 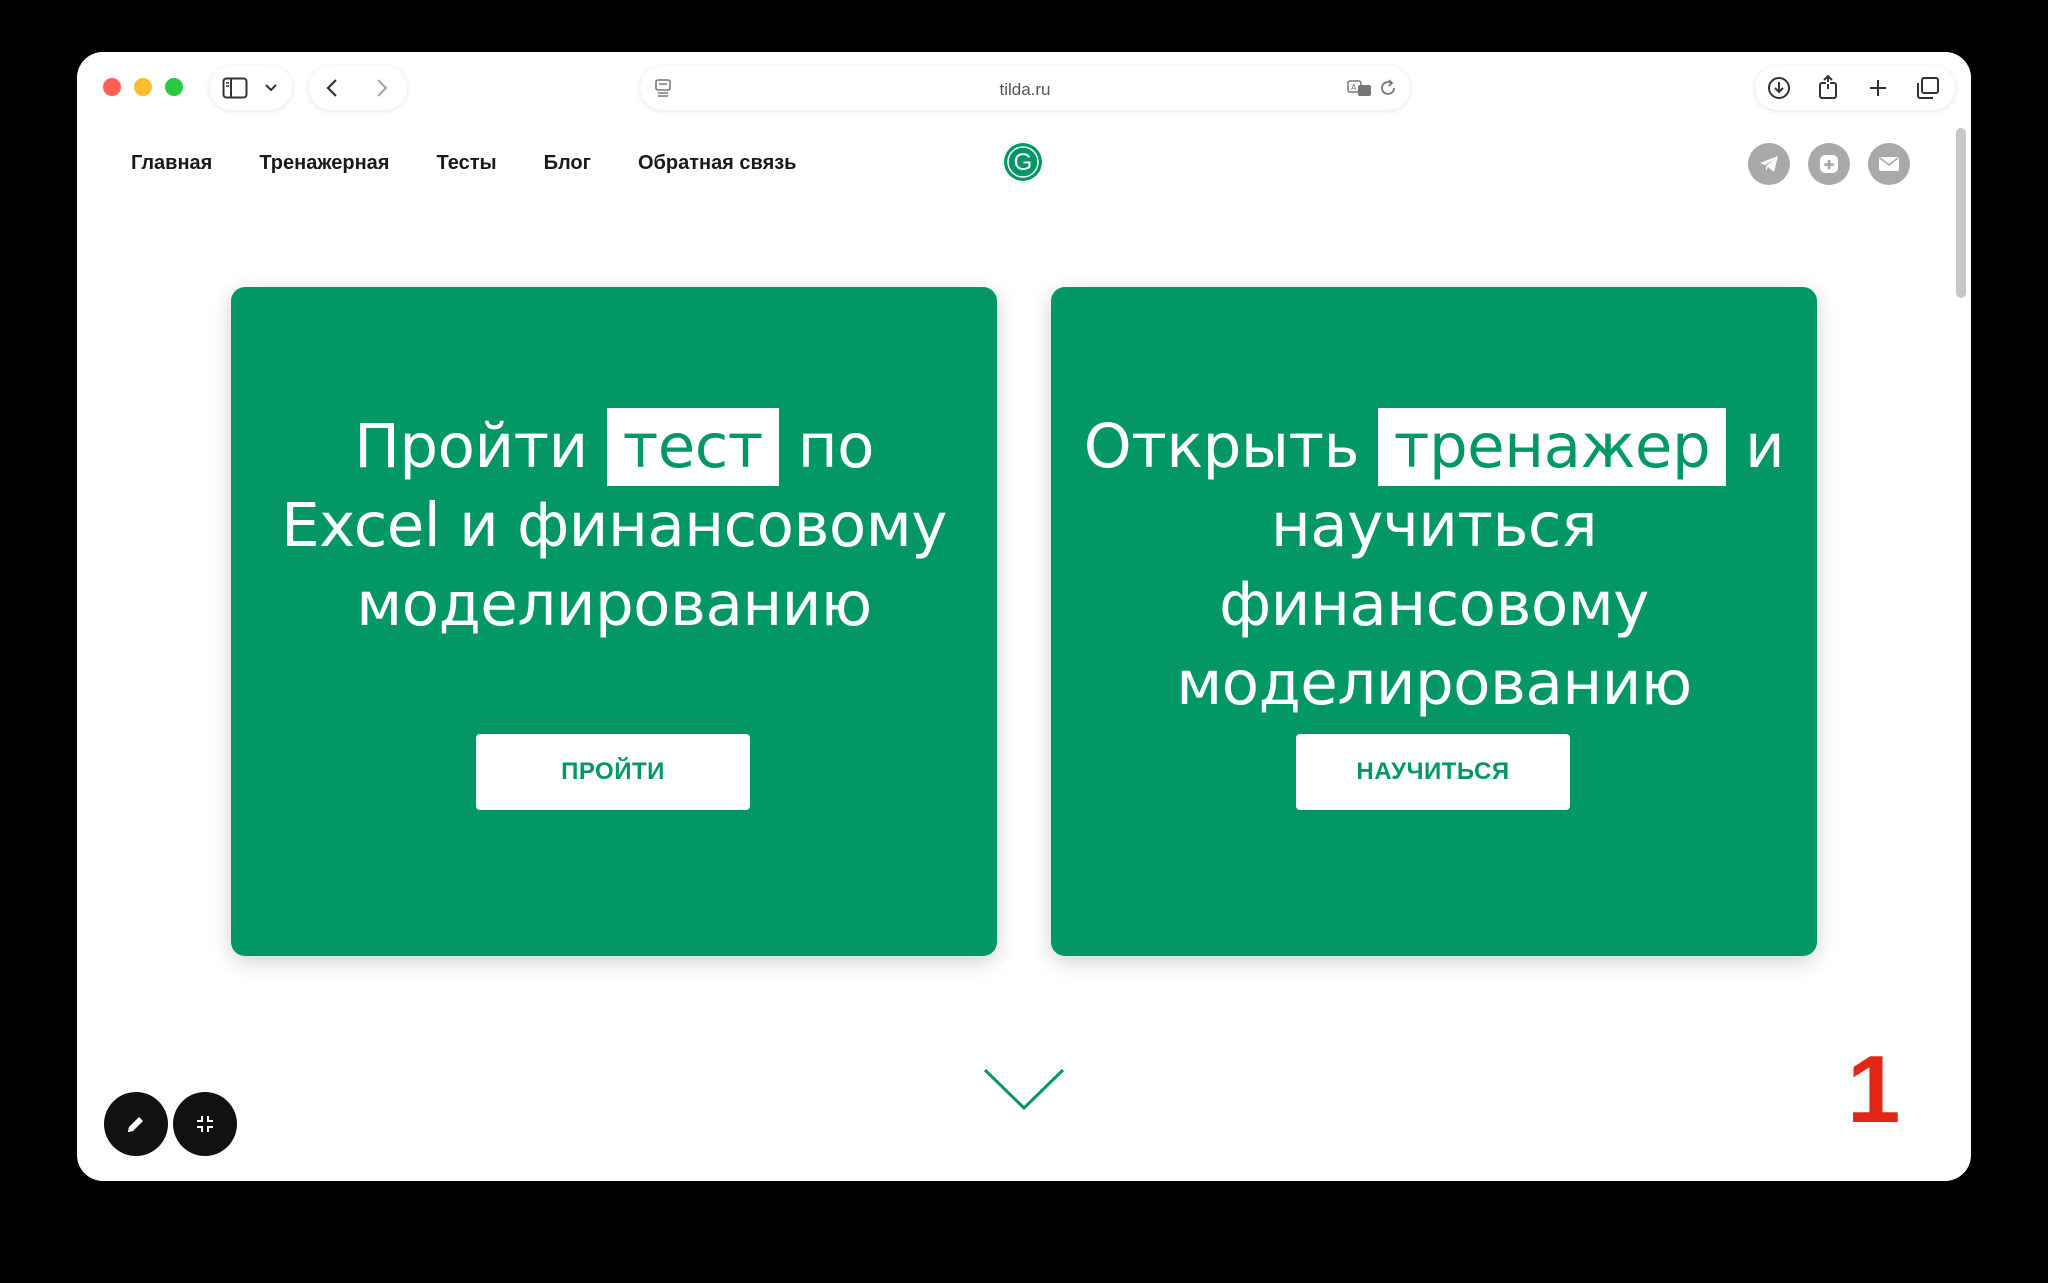 I want to click on heading-highlight: тест, so click(x=692, y=447).